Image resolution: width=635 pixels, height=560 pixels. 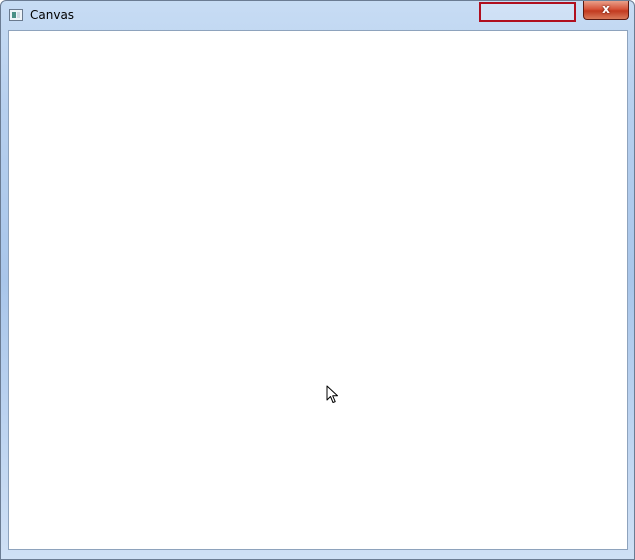 What do you see at coordinates (16, 15) in the screenshot?
I see `app-window-icon` at bounding box center [16, 15].